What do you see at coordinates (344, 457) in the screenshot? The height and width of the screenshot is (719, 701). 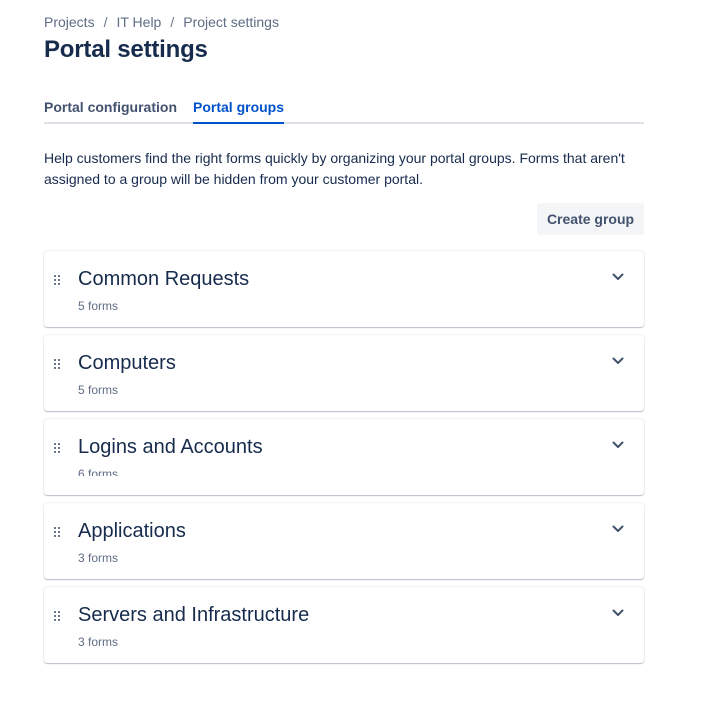 I see `portal-group-card: Logins and Accounts 6 forms` at bounding box center [344, 457].